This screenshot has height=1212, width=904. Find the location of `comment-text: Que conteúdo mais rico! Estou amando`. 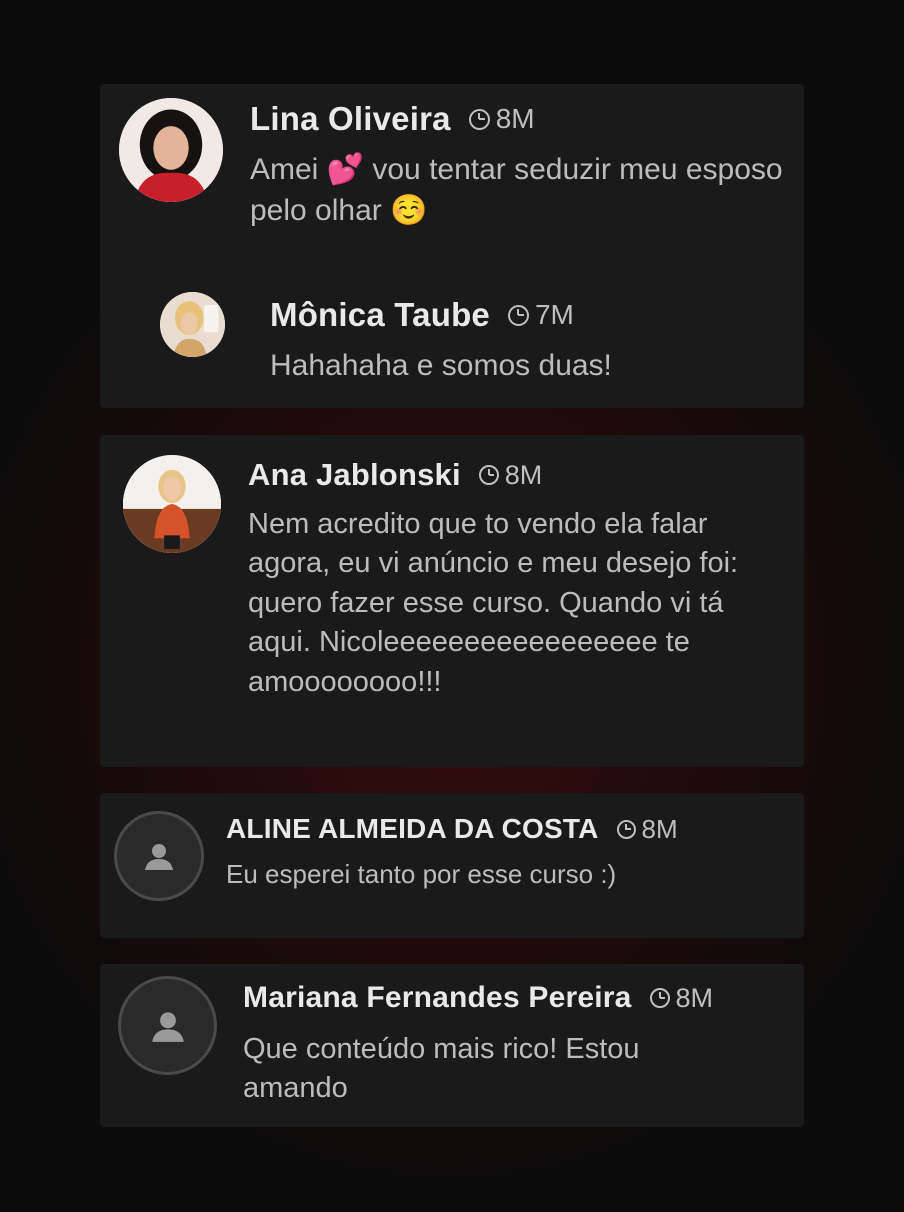

comment-text: Que conteúdo mais rico! Estou amando is located at coordinates (441, 1069).